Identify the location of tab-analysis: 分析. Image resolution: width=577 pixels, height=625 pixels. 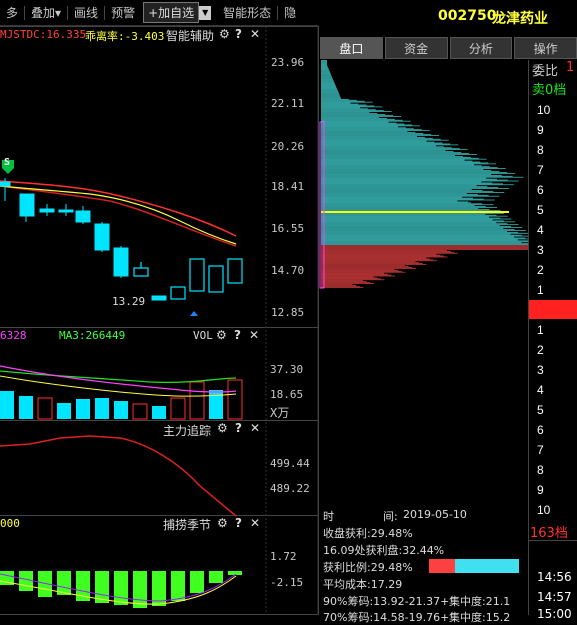
(481, 48).